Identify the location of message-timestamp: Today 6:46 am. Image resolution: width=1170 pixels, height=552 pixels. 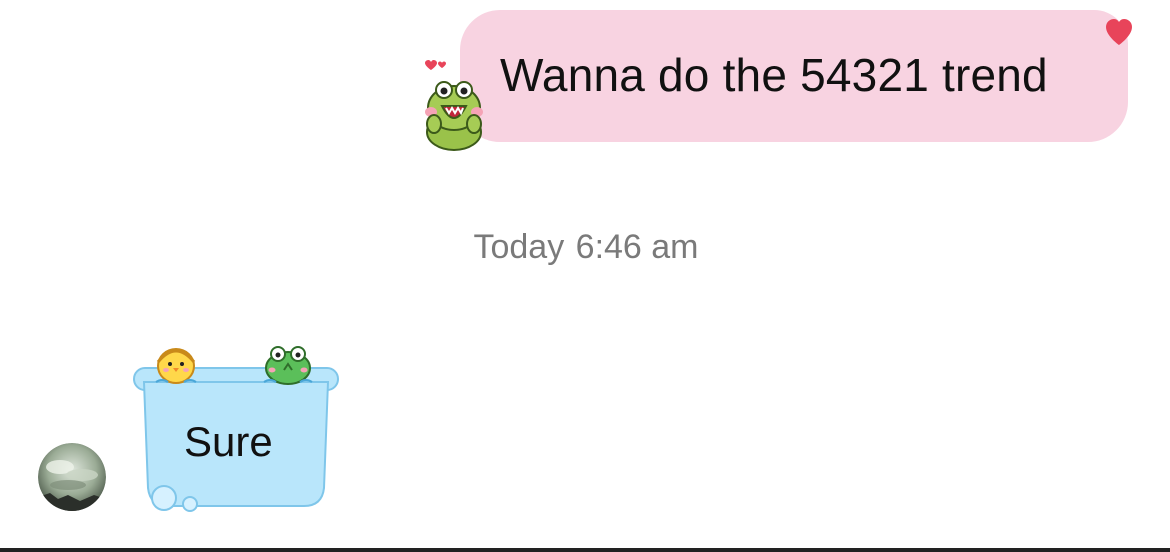
(585, 247).